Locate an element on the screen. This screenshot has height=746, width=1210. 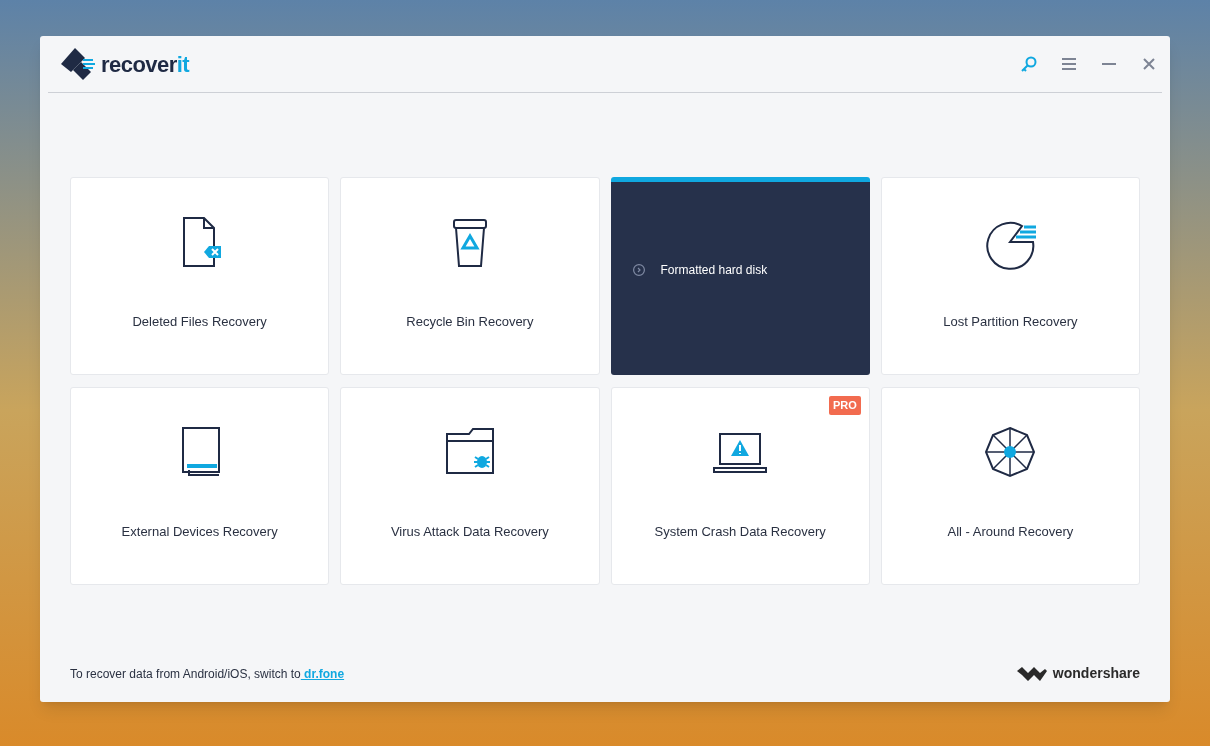
menu-icon is located at coordinates (1069, 64).